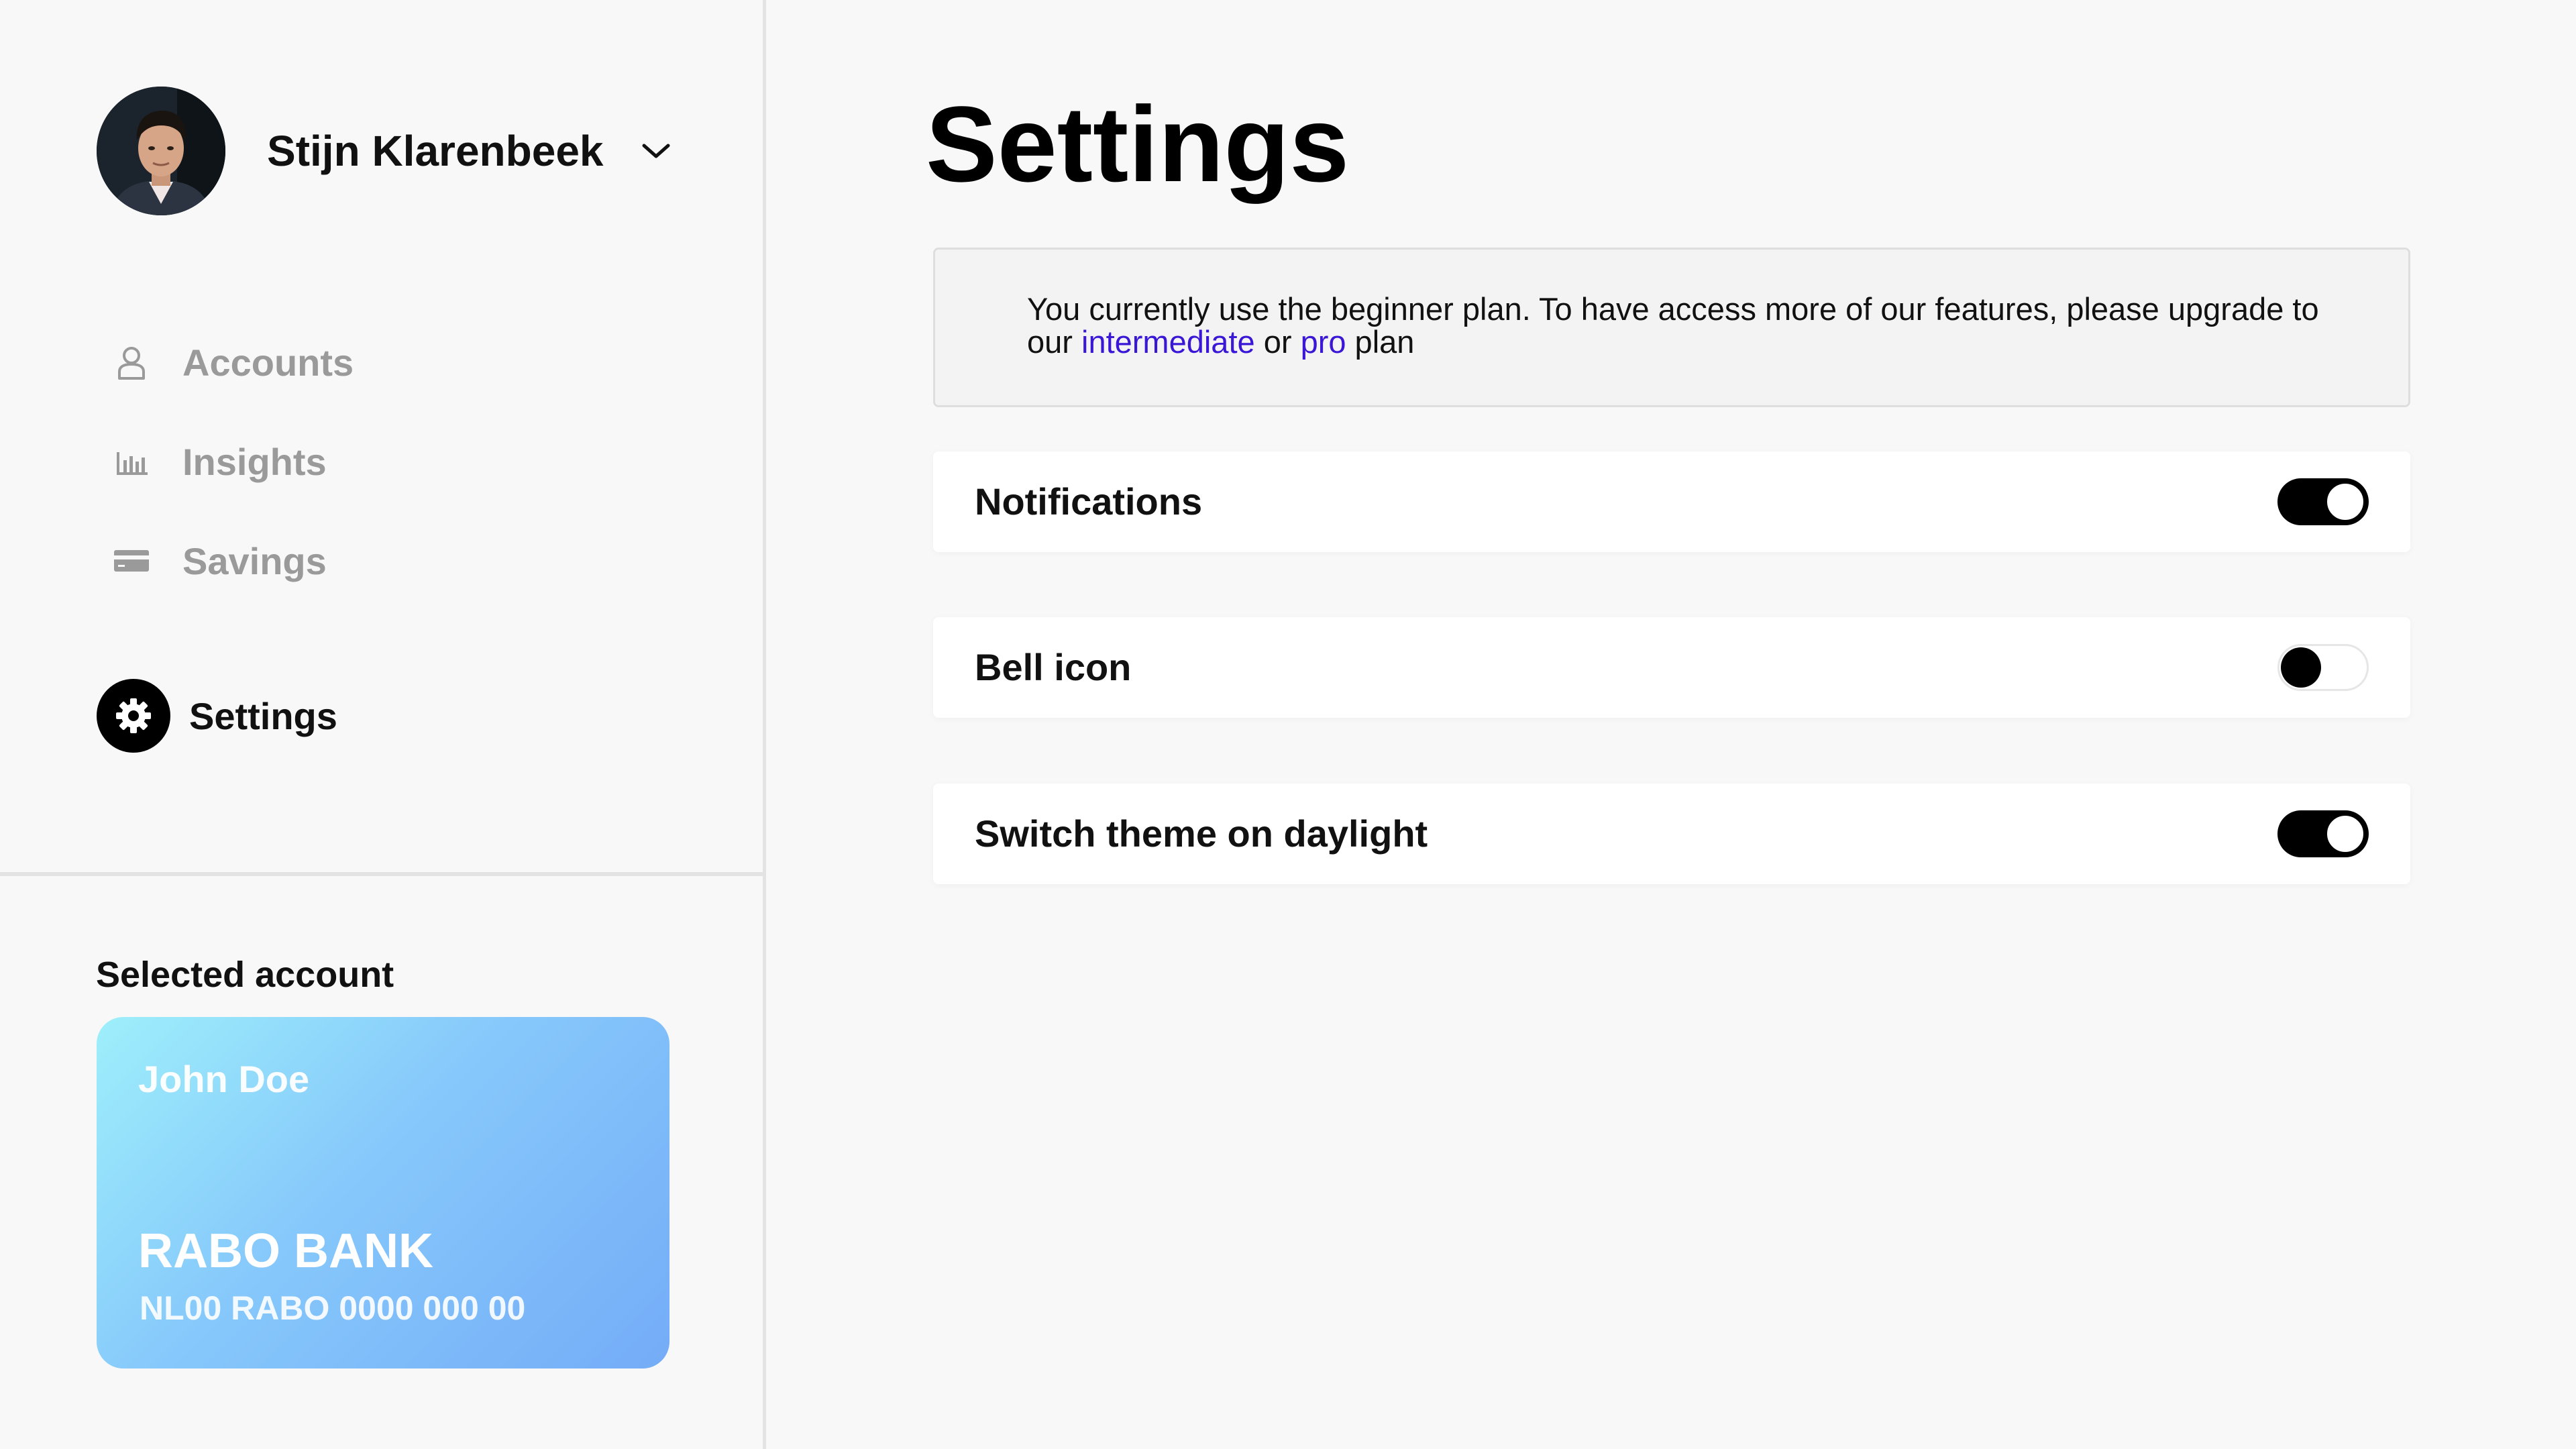 Image resolution: width=2576 pixels, height=1449 pixels. What do you see at coordinates (1323, 342) in the screenshot?
I see `pro-plan-link: pro` at bounding box center [1323, 342].